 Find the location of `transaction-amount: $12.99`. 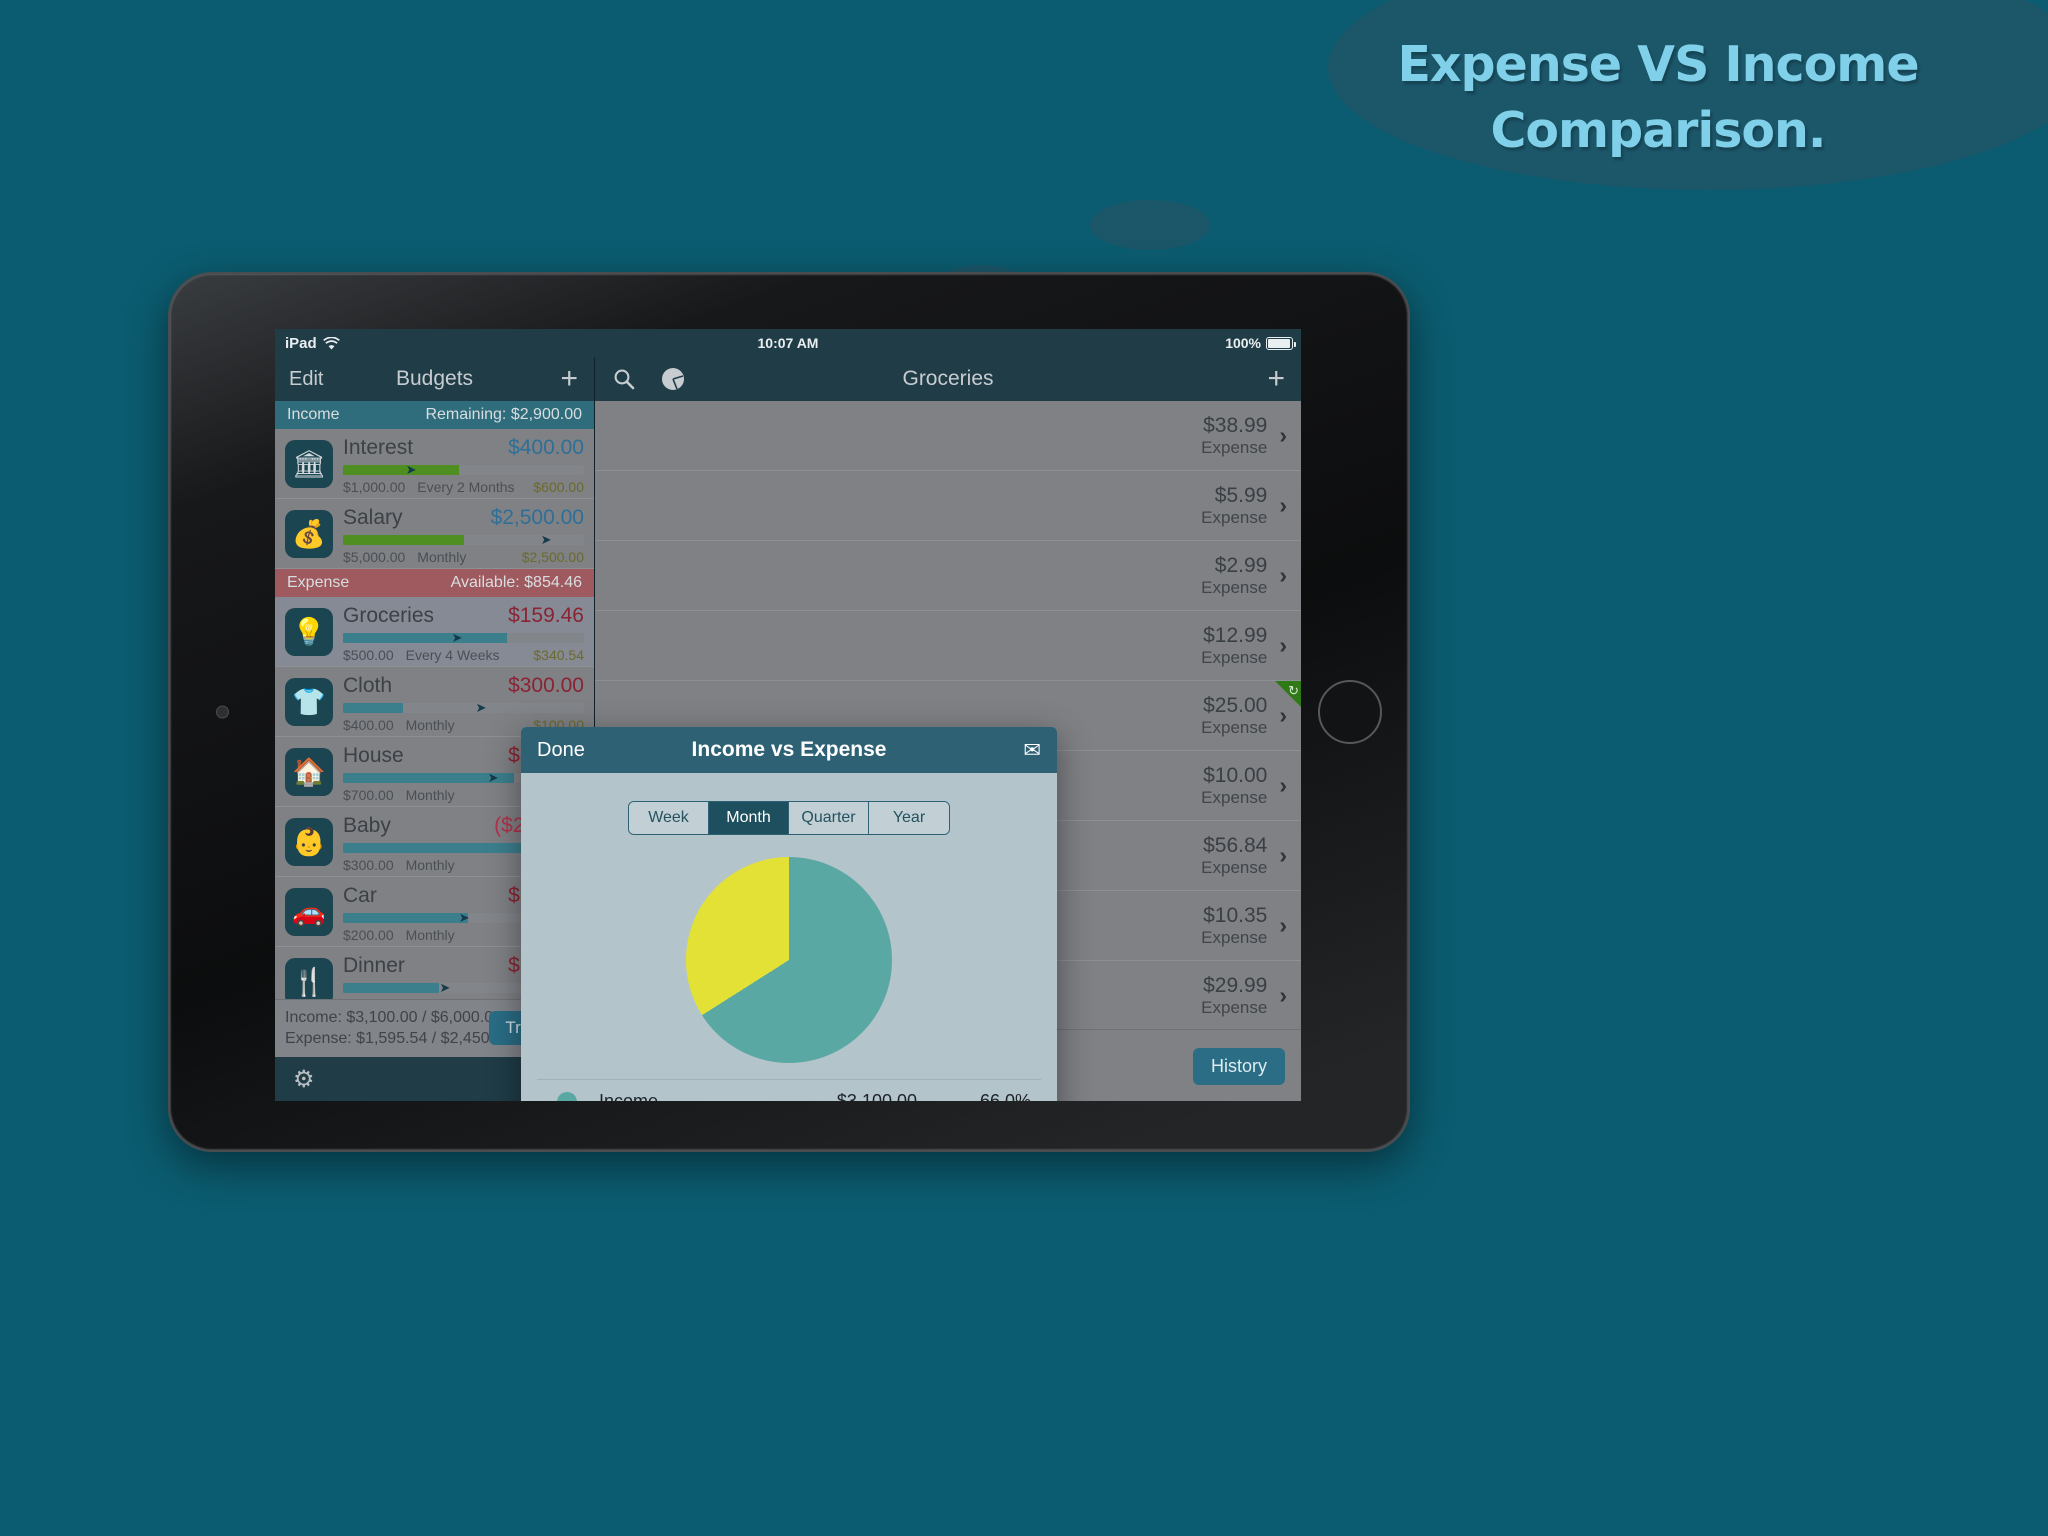

transaction-amount: $12.99 is located at coordinates (1235, 635).